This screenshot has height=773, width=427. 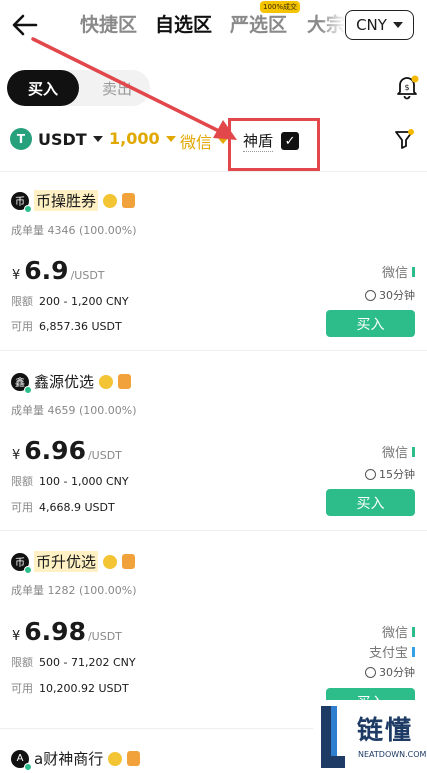 What do you see at coordinates (43, 88) in the screenshot?
I see `buy-tab: 买入` at bounding box center [43, 88].